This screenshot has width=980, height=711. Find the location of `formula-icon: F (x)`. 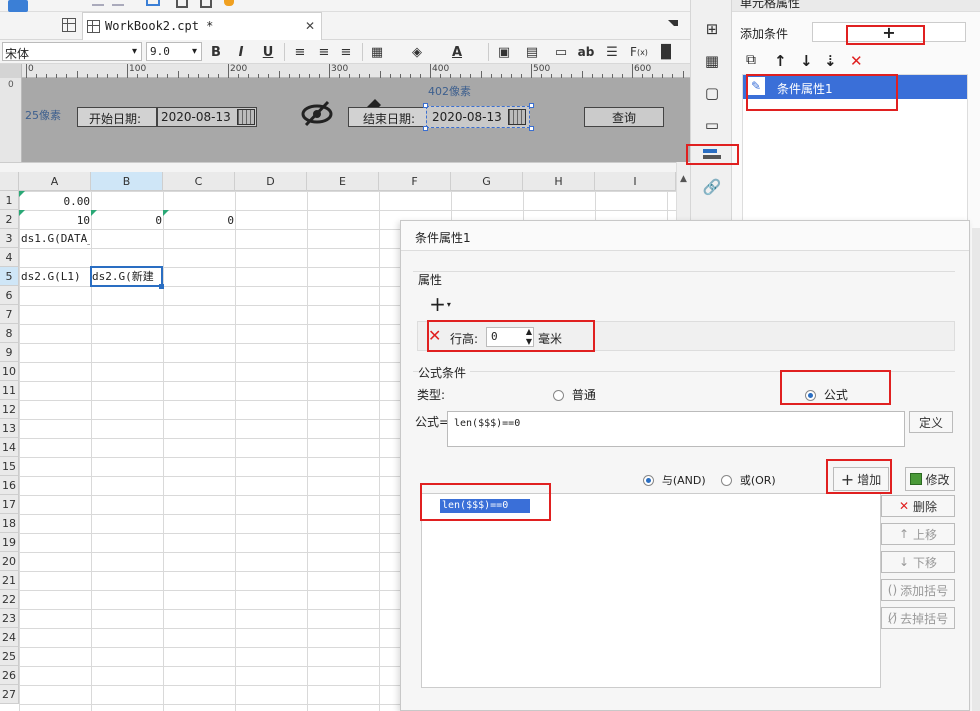

formula-icon: F (x) is located at coordinates (639, 52).